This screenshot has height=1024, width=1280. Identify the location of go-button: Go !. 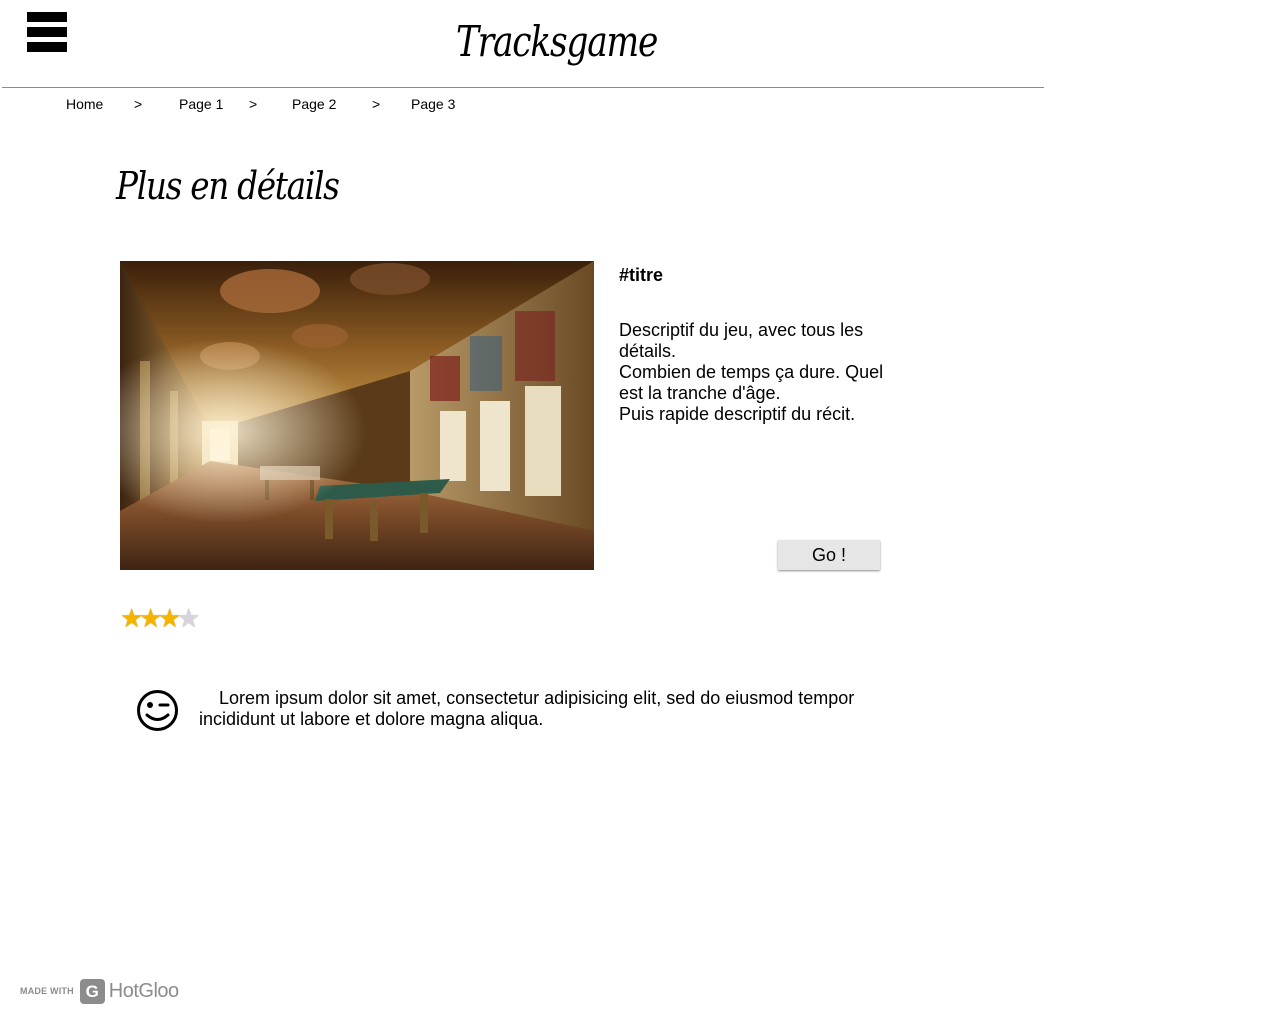
(829, 555).